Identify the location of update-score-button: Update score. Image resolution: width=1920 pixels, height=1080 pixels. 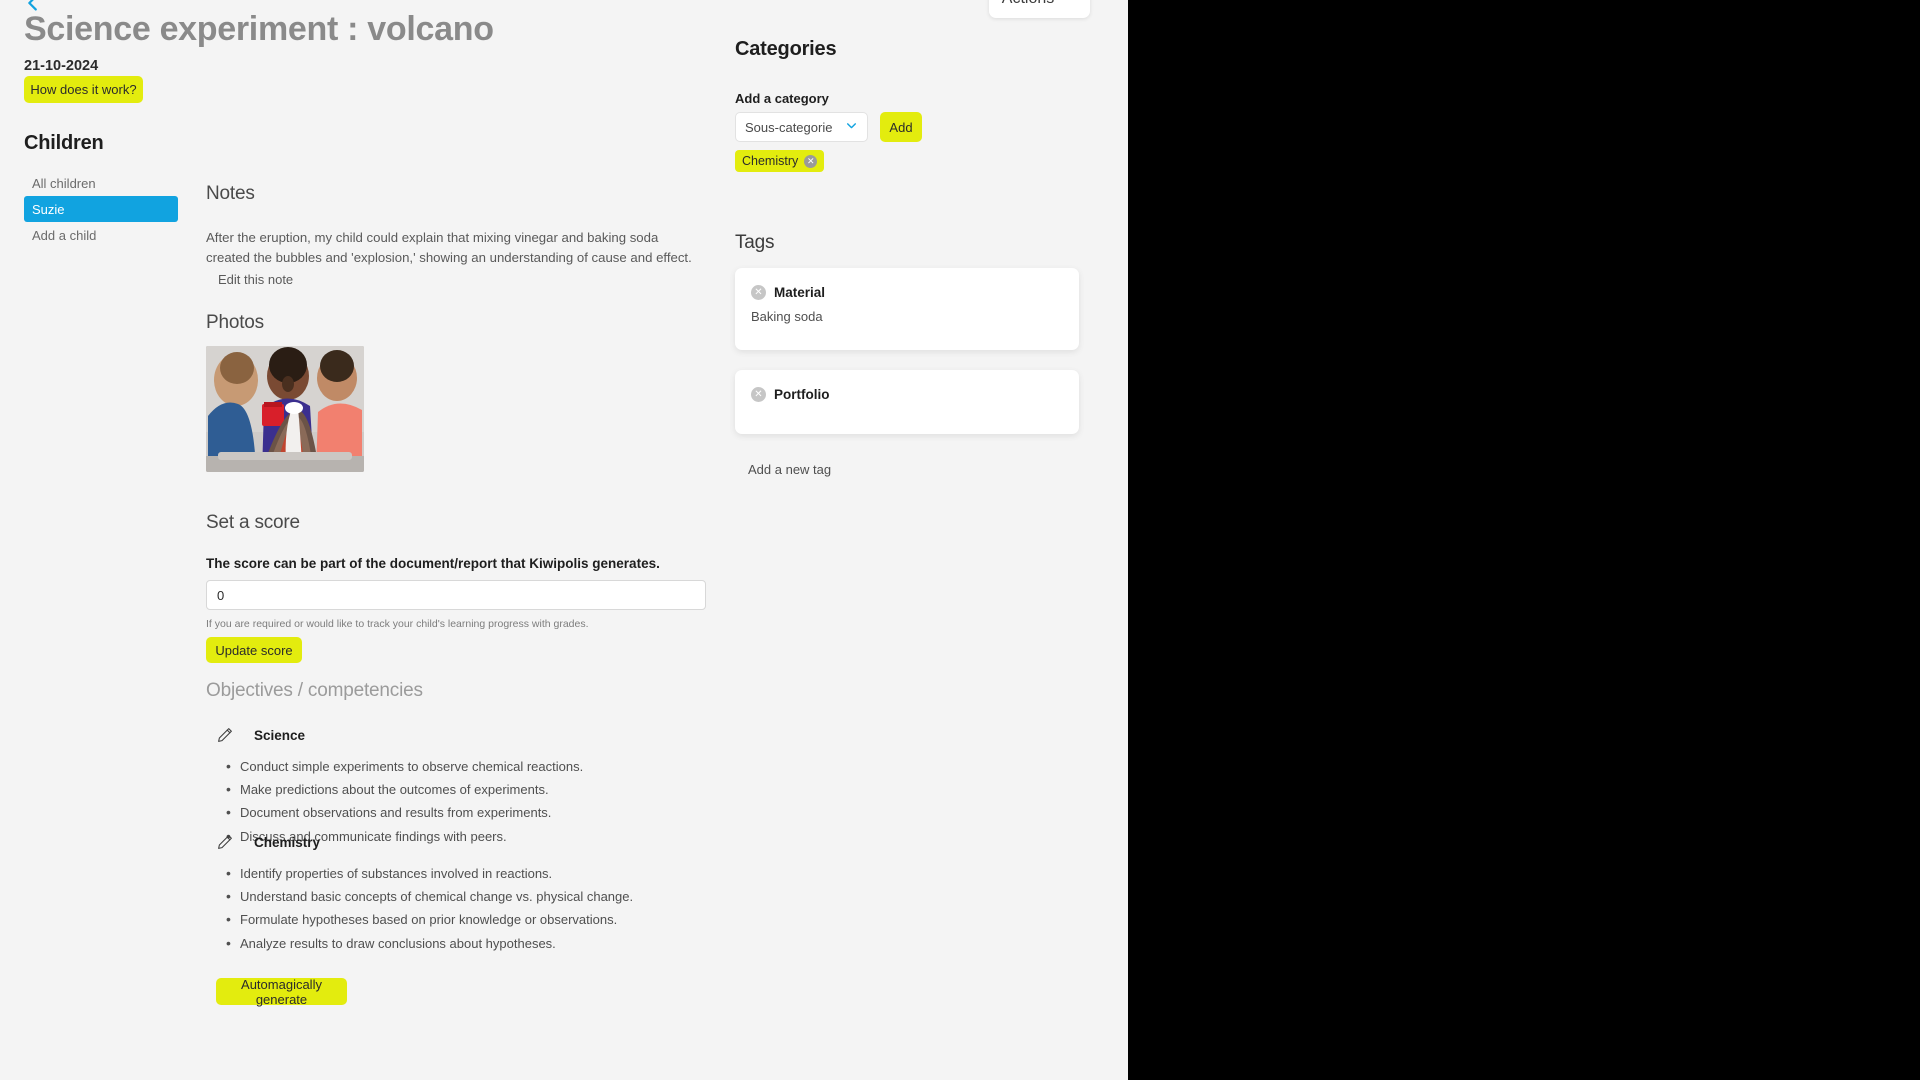
(254, 650).